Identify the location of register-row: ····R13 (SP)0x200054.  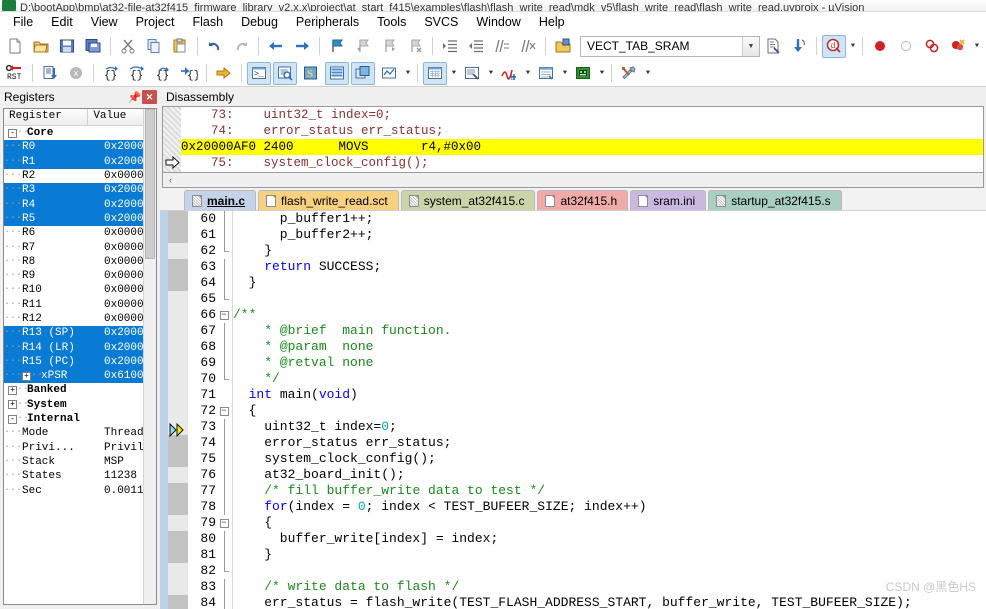
(80, 333).